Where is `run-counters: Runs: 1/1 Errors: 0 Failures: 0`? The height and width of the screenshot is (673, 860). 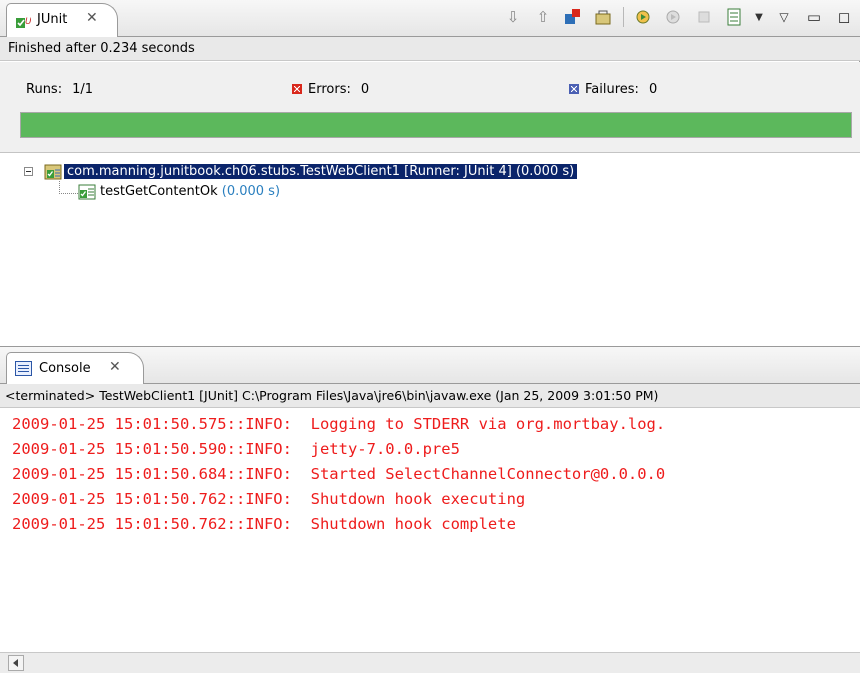 run-counters: Runs: 1/1 Errors: 0 Failures: 0 is located at coordinates (430, 107).